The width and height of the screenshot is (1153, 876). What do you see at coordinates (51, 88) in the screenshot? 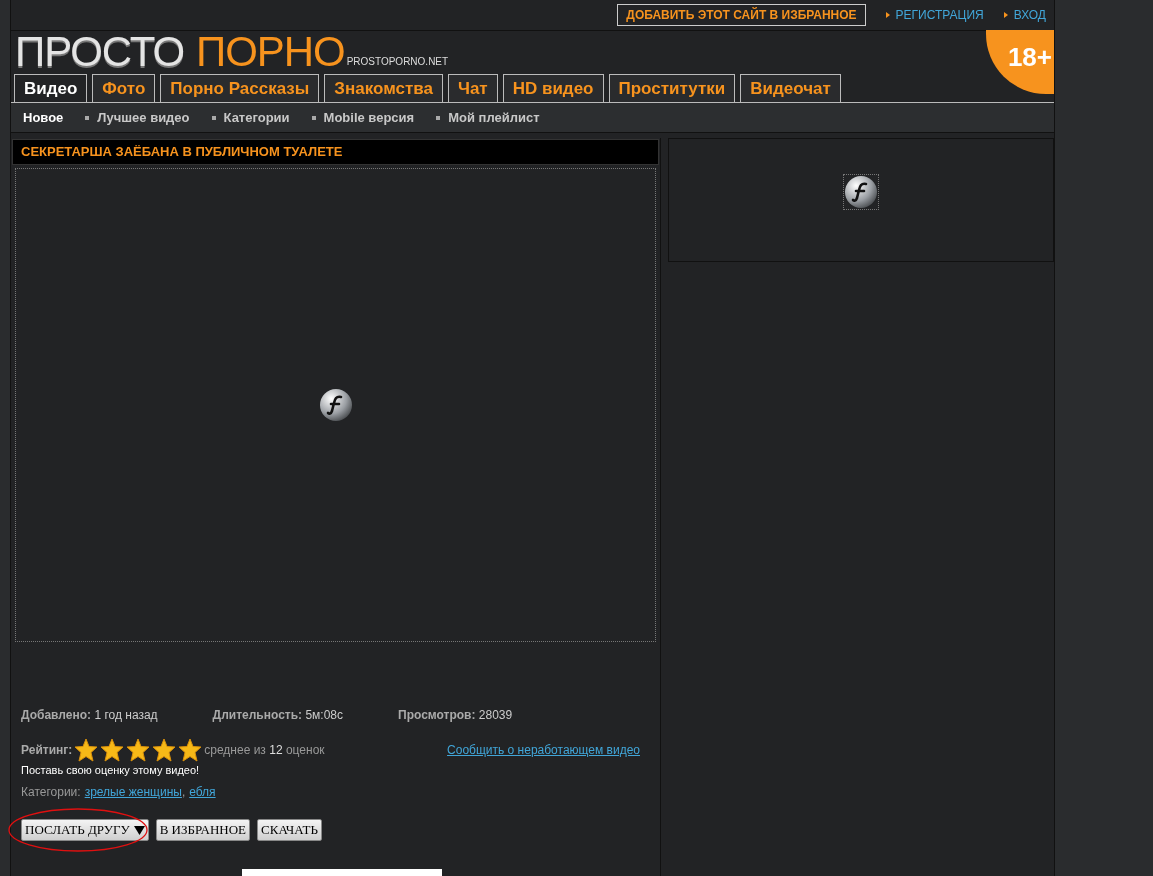
I see `nav-tab: Видео` at bounding box center [51, 88].